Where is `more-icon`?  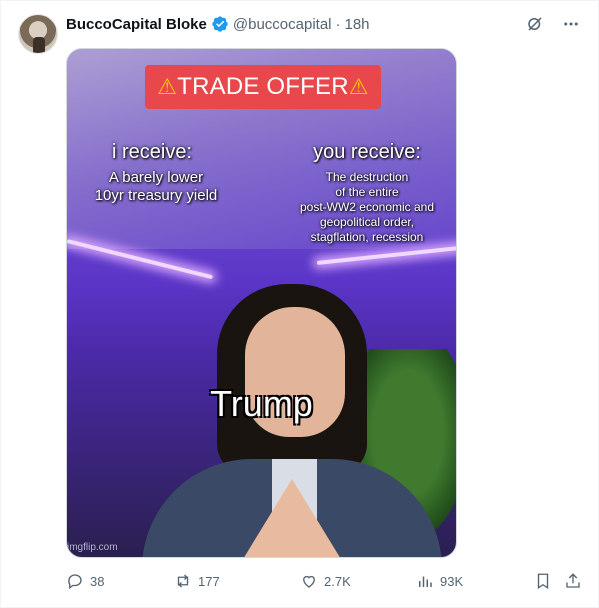
more-icon is located at coordinates (571, 24).